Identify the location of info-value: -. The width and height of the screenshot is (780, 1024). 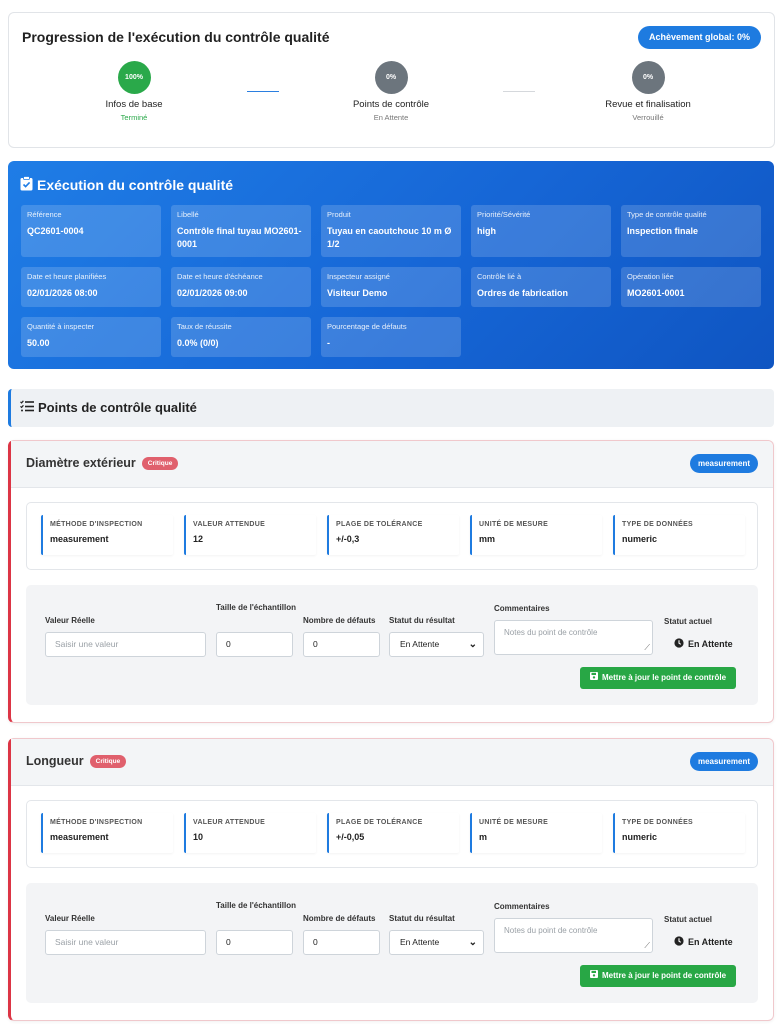
(328, 343).